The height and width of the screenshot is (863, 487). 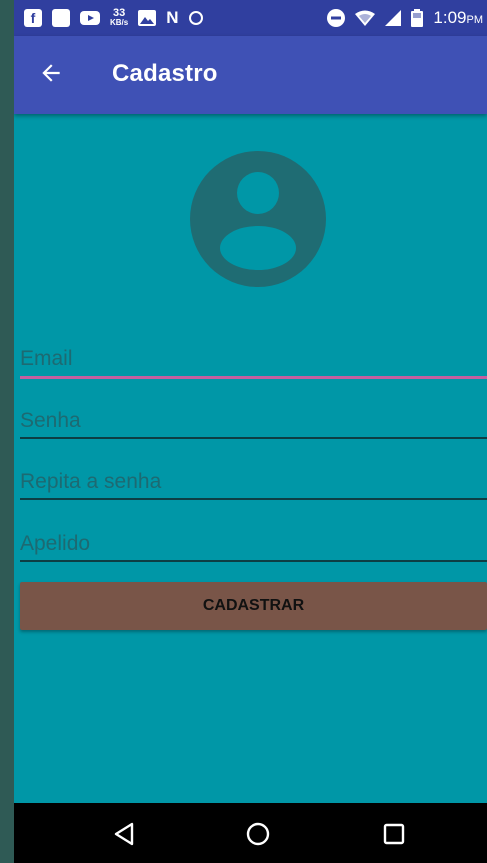 I want to click on navigation-bar, so click(x=250, y=833).